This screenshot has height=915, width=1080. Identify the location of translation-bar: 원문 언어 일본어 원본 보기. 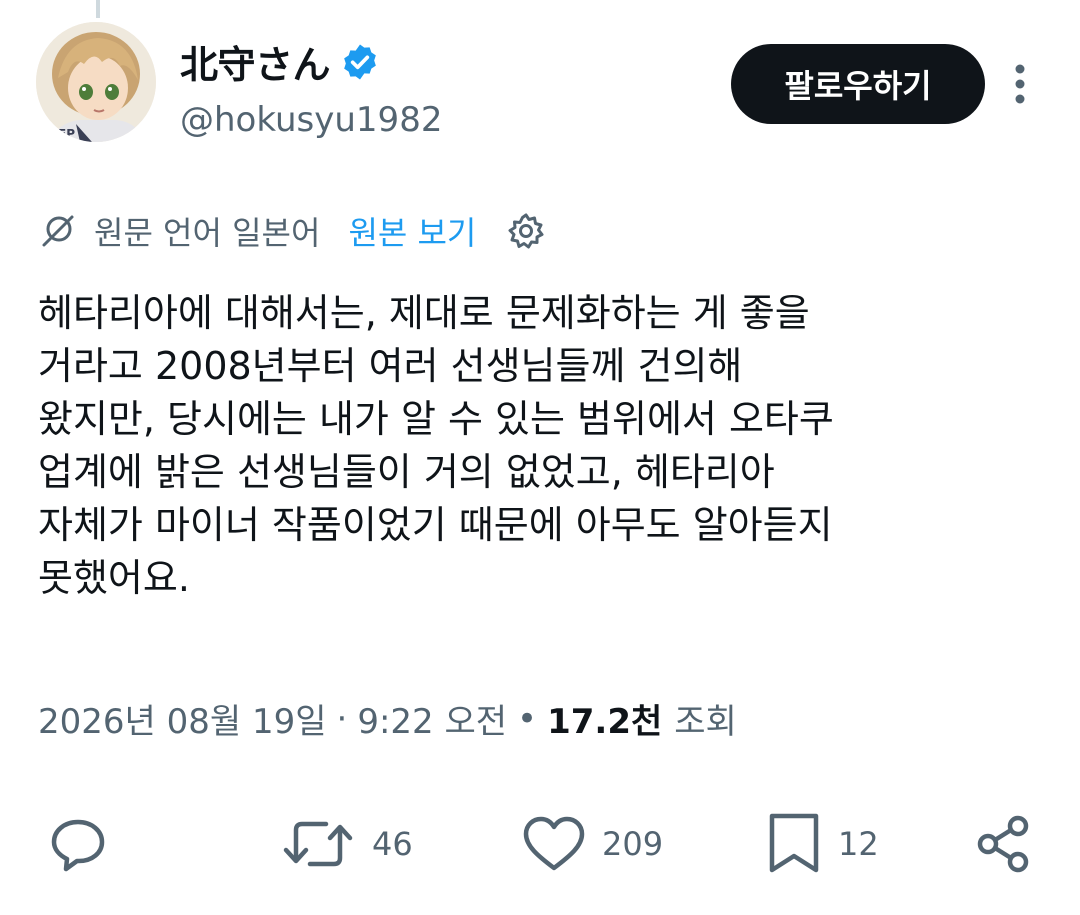
(292, 231).